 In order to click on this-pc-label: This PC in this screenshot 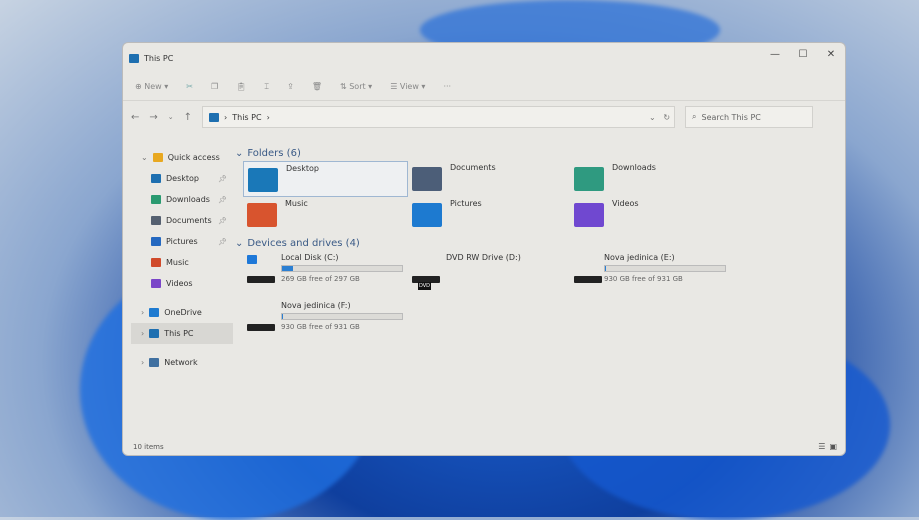, I will do `click(179, 333)`.